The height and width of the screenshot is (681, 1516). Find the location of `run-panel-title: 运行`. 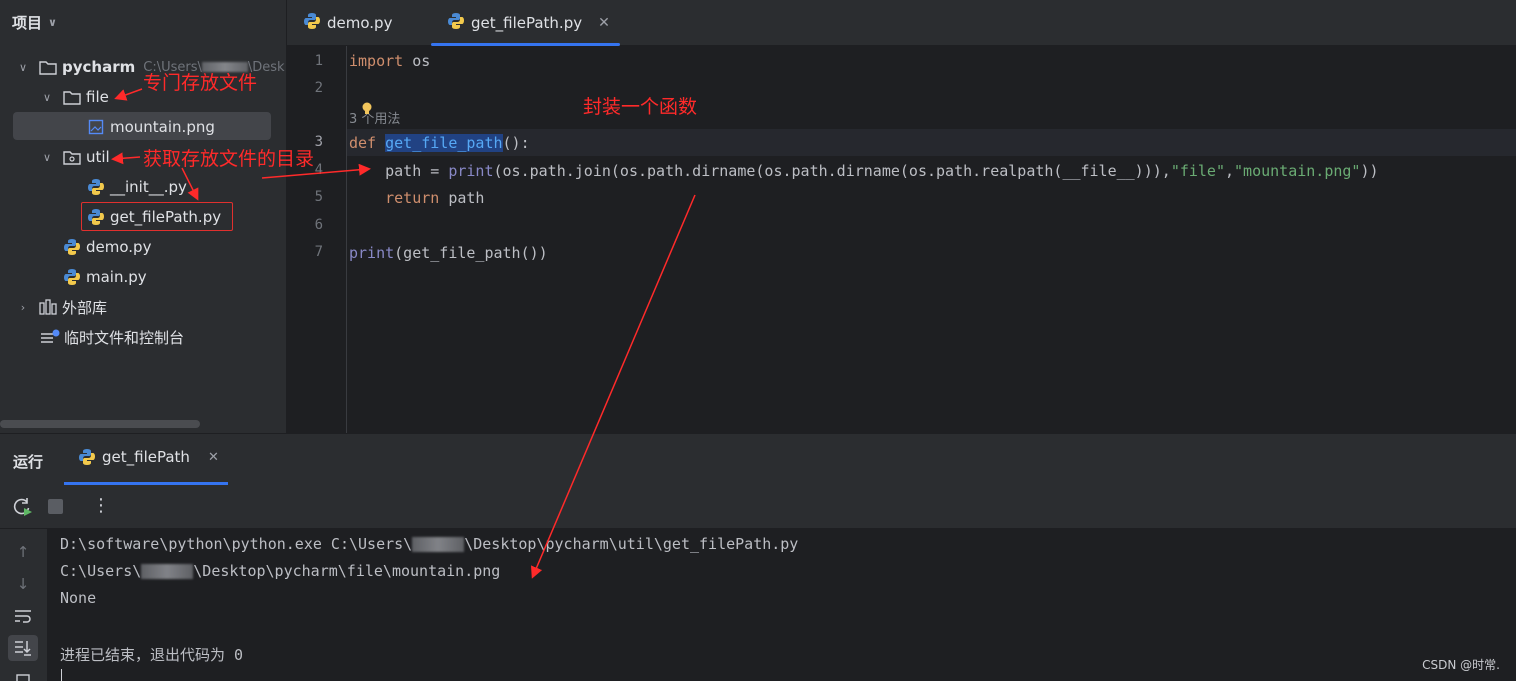

run-panel-title: 运行 is located at coordinates (28, 462).